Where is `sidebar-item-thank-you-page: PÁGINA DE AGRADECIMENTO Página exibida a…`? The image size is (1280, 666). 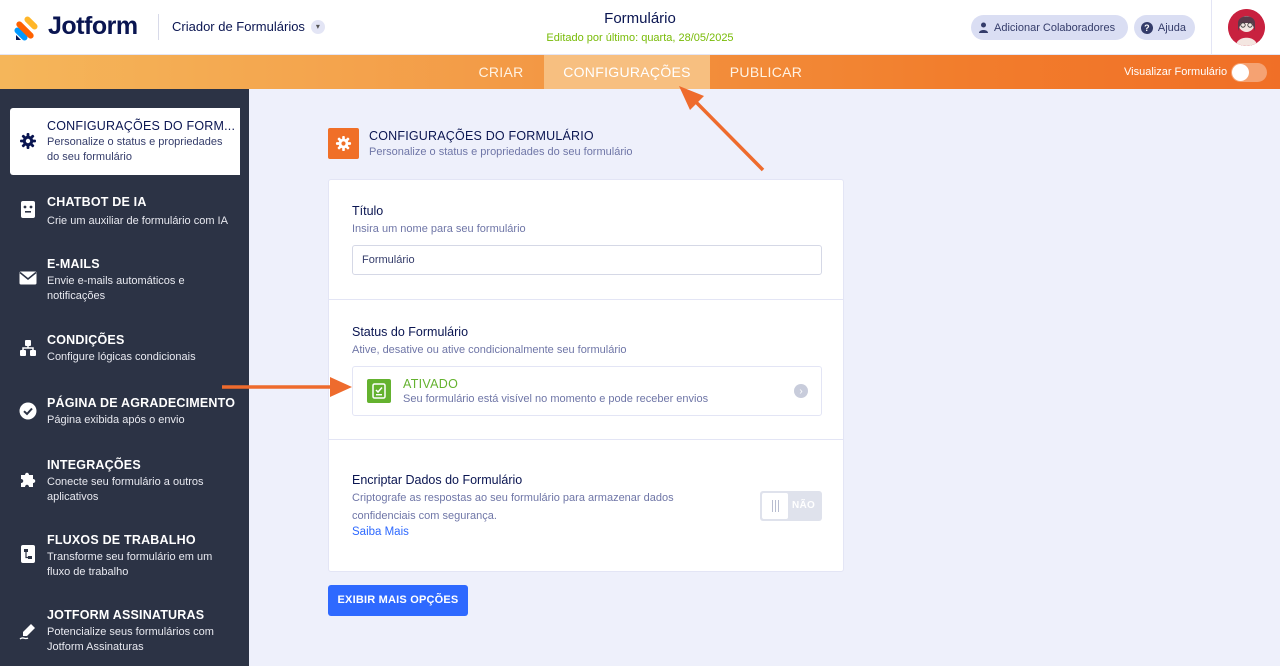
sidebar-item-thank-you-page: PÁGINA DE AGRADECIMENTO Página exibida a… is located at coordinates (124, 415).